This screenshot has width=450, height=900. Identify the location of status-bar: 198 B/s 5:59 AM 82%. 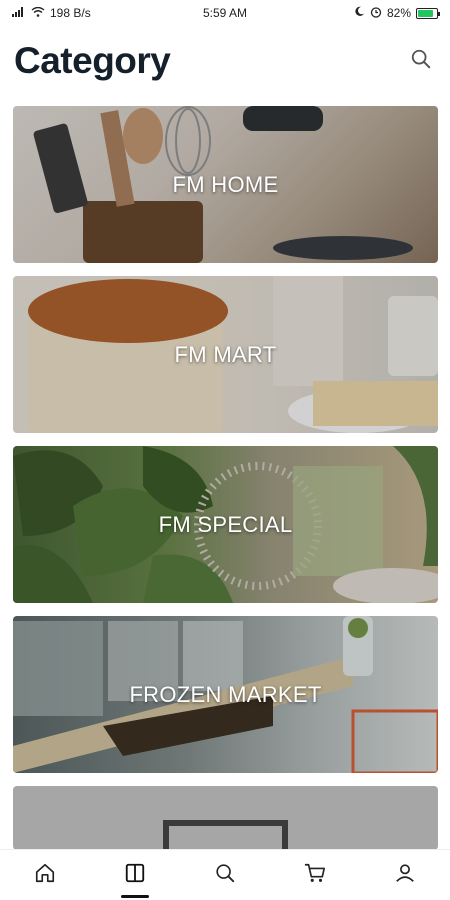
(225, 13).